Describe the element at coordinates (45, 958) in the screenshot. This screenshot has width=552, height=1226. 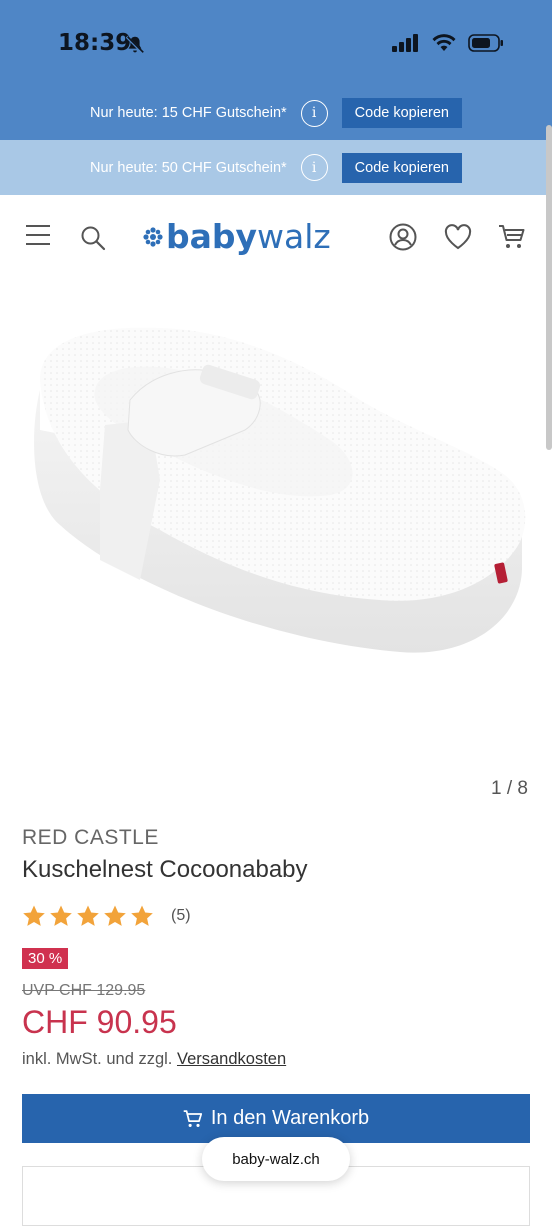
I see `discount-badge: 30 %` at that location.